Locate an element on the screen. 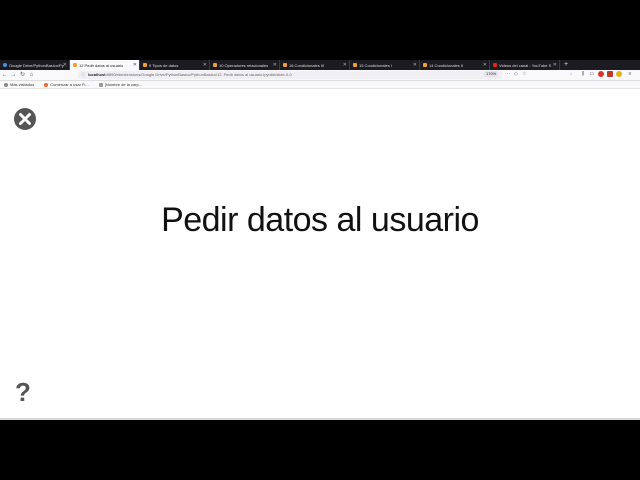 The image size is (640, 480). tab-youtube: Videos del canal - YouTube S ✕ is located at coordinates (525, 65).